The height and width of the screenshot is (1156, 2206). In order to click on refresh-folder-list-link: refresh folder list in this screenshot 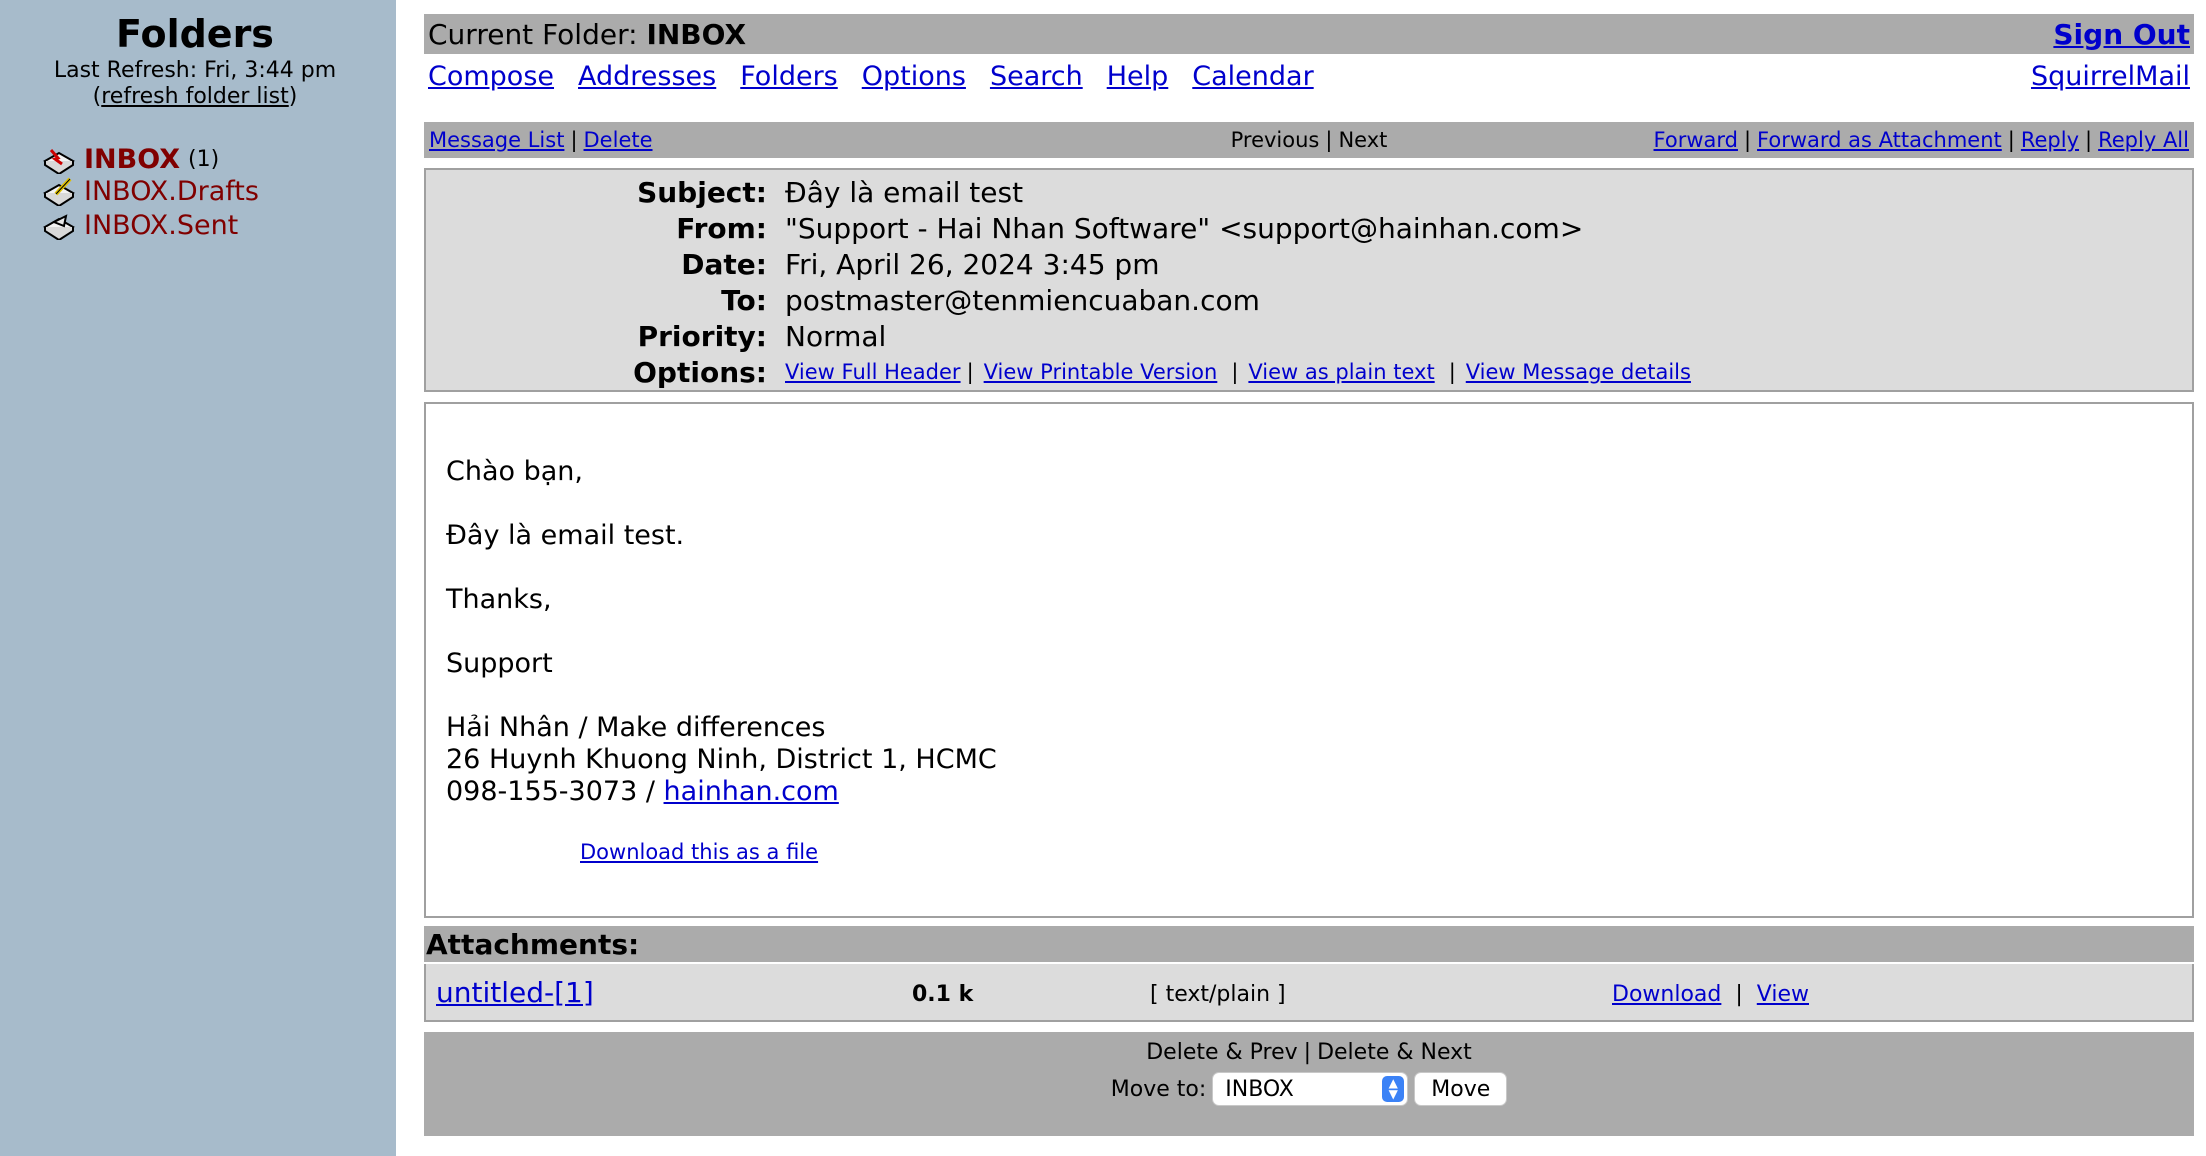, I will do `click(195, 96)`.